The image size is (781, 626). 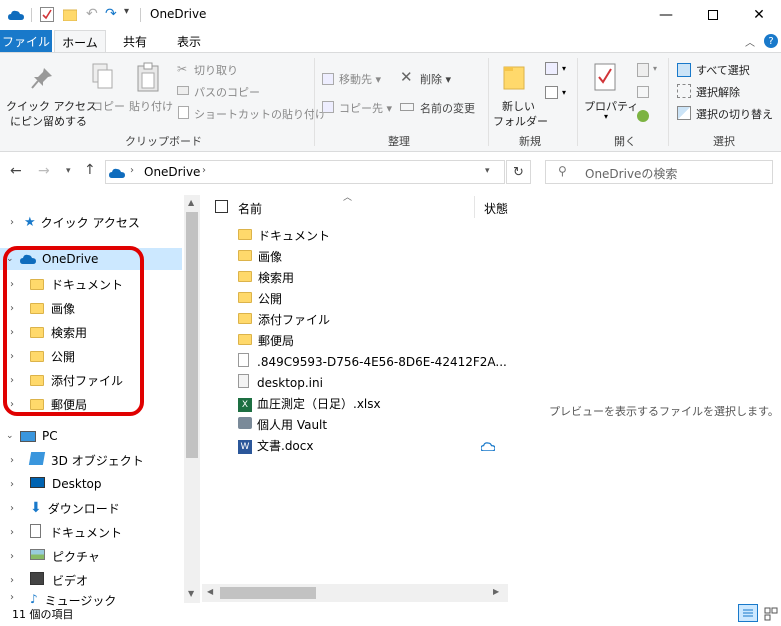 I want to click on new-folder-label-2: フォルダー, so click(x=520, y=121).